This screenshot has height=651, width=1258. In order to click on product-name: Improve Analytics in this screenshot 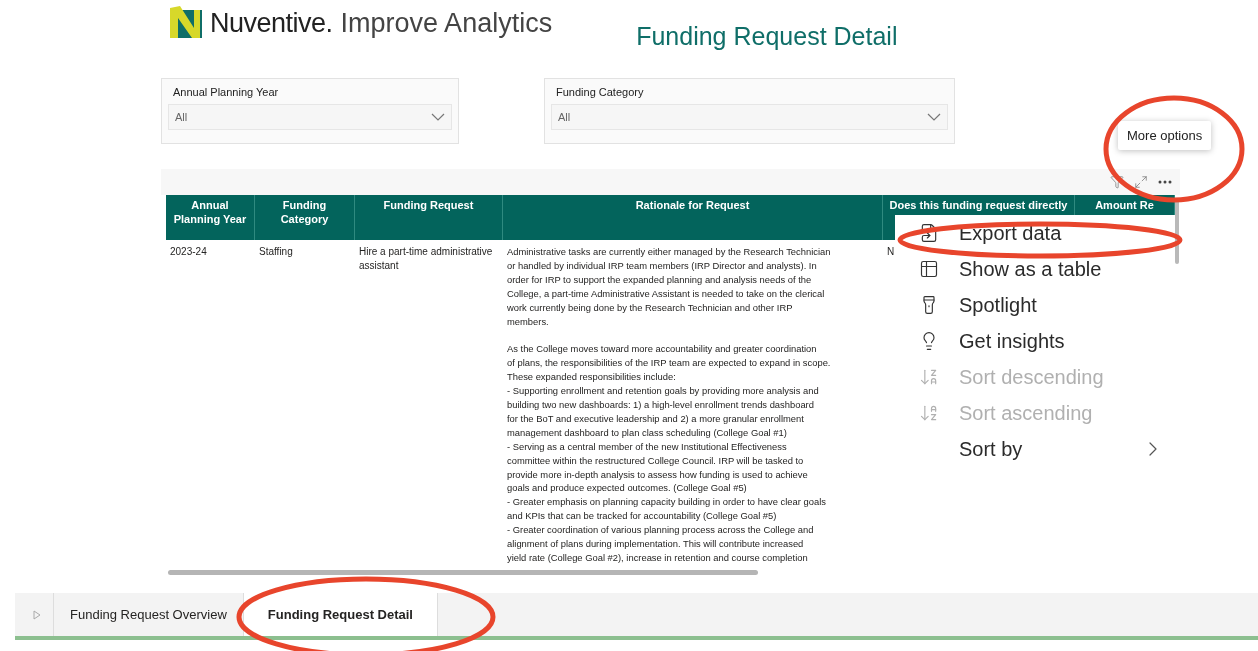, I will do `click(446, 23)`.